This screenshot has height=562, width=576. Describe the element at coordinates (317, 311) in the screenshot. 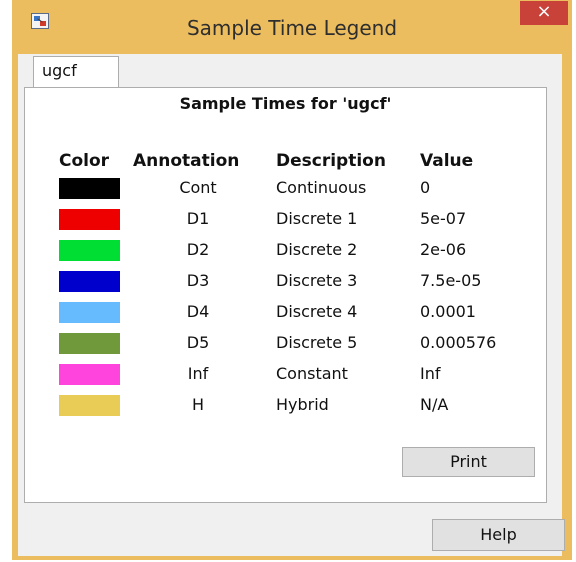

I see `description-cell: Discrete 4` at that location.